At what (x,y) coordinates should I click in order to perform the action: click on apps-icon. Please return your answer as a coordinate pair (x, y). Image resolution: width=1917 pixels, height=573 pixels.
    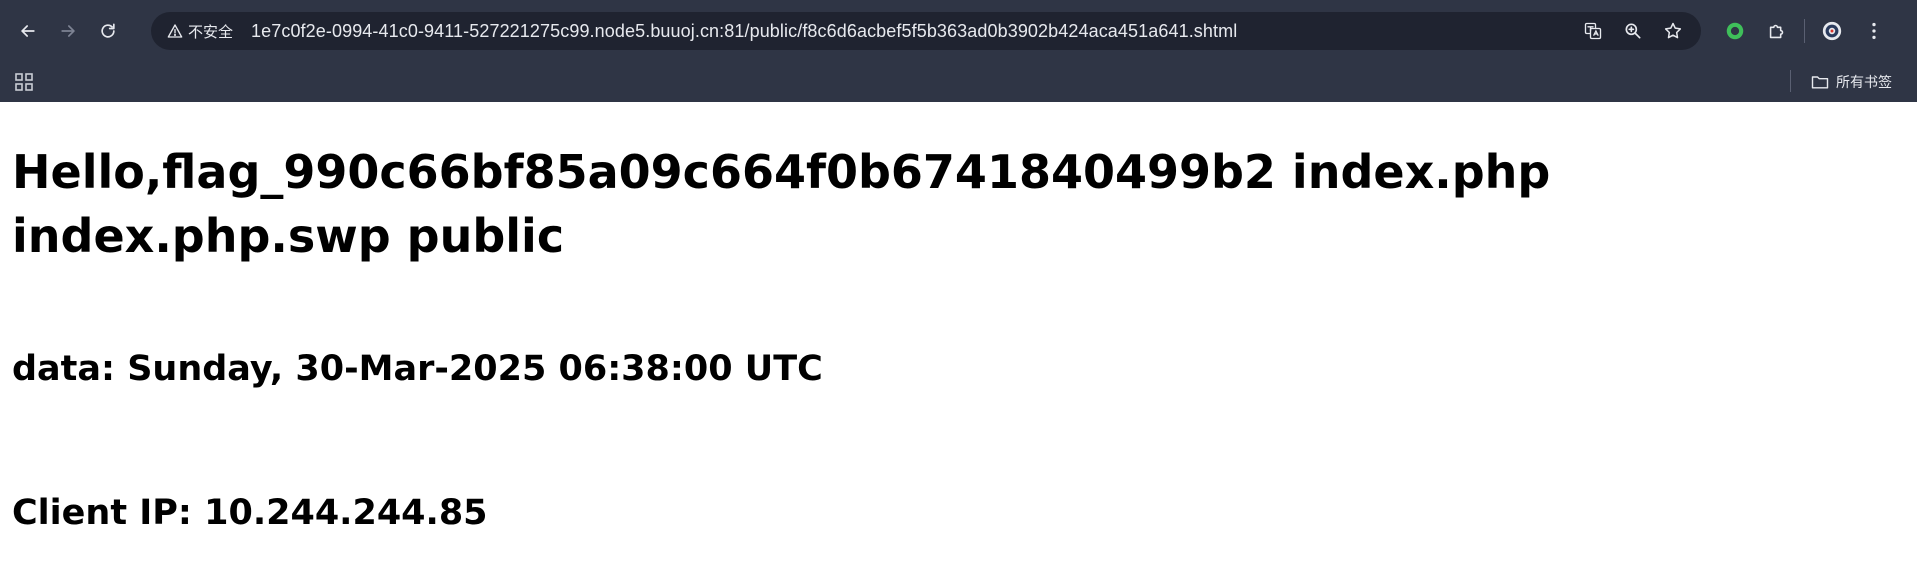
    Looking at the image, I should click on (24, 82).